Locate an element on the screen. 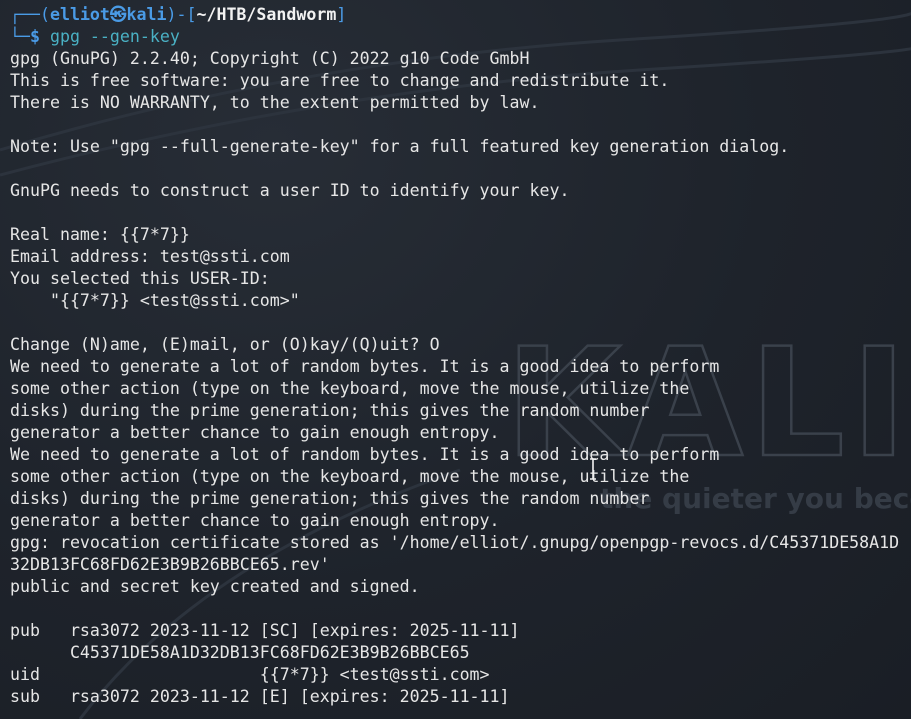 This screenshot has height=719, width=911. kali-symbol-icon: ㉿ is located at coordinates (118, 14).